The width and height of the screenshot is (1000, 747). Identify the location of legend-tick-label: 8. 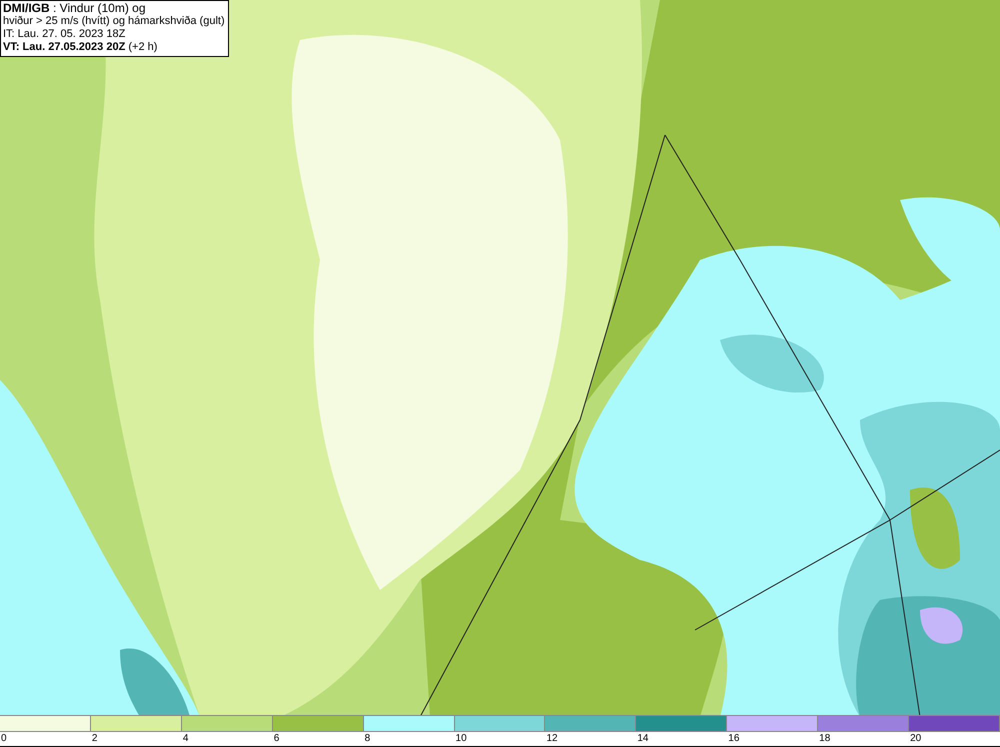
(367, 739).